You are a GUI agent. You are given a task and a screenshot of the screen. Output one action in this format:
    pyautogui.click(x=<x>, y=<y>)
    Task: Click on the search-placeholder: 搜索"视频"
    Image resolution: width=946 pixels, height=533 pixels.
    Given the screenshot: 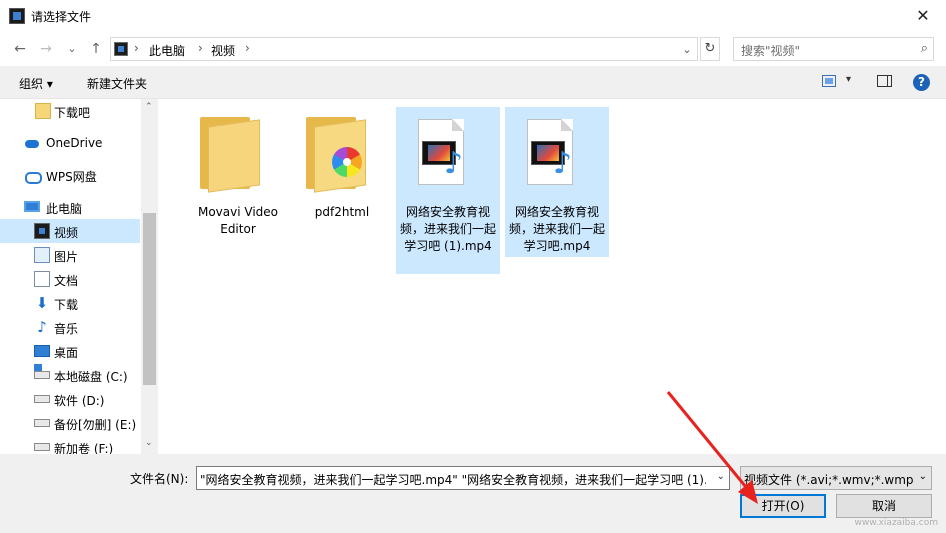 What is the action you would take?
    pyautogui.click(x=771, y=51)
    